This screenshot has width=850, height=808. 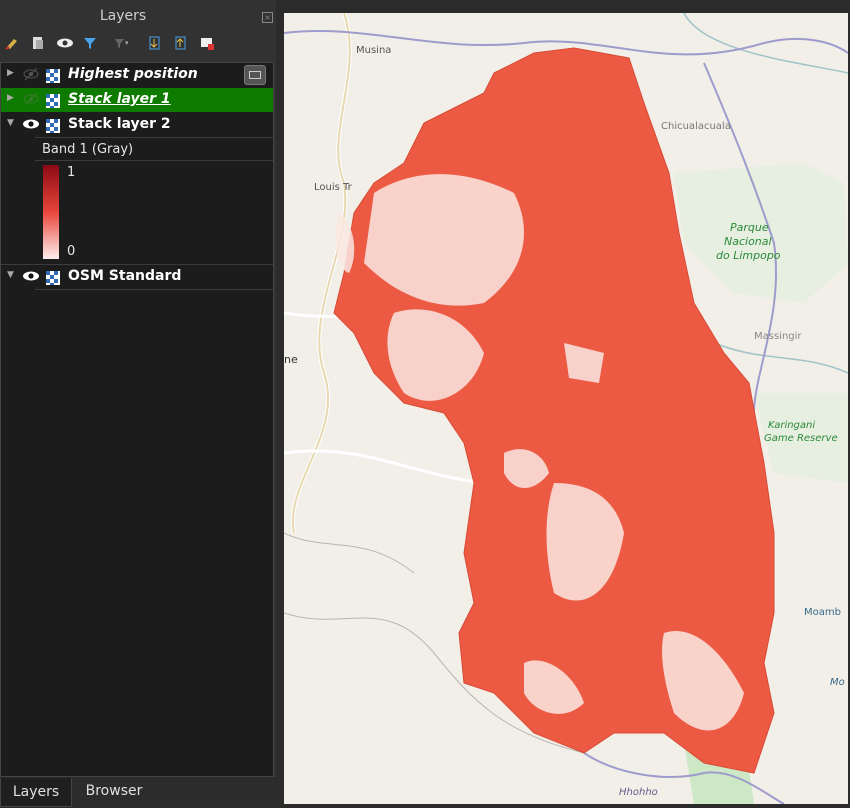 What do you see at coordinates (822, 612) in the screenshot?
I see `map-label-moamba: Moamb` at bounding box center [822, 612].